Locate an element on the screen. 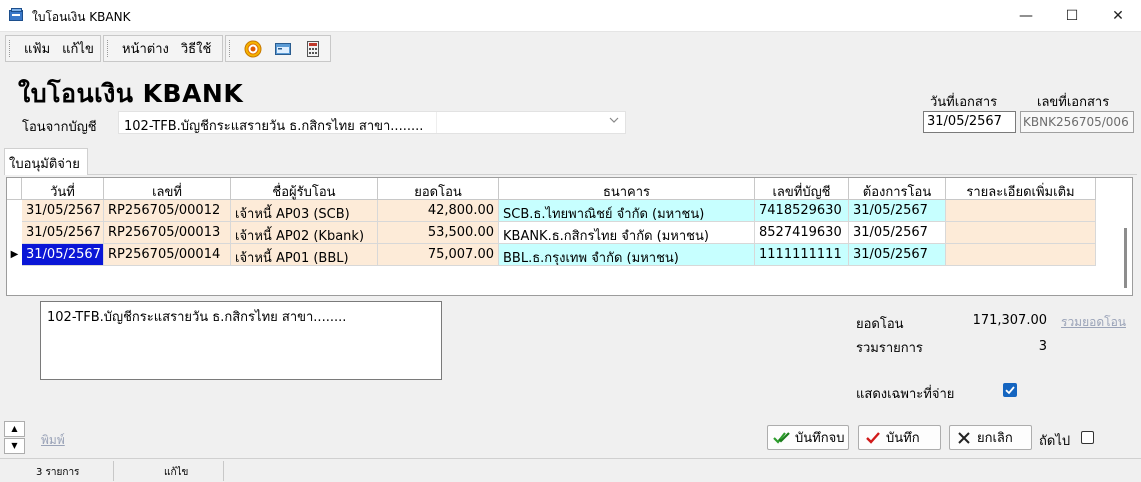  toolbar-icons is located at coordinates (278, 48).